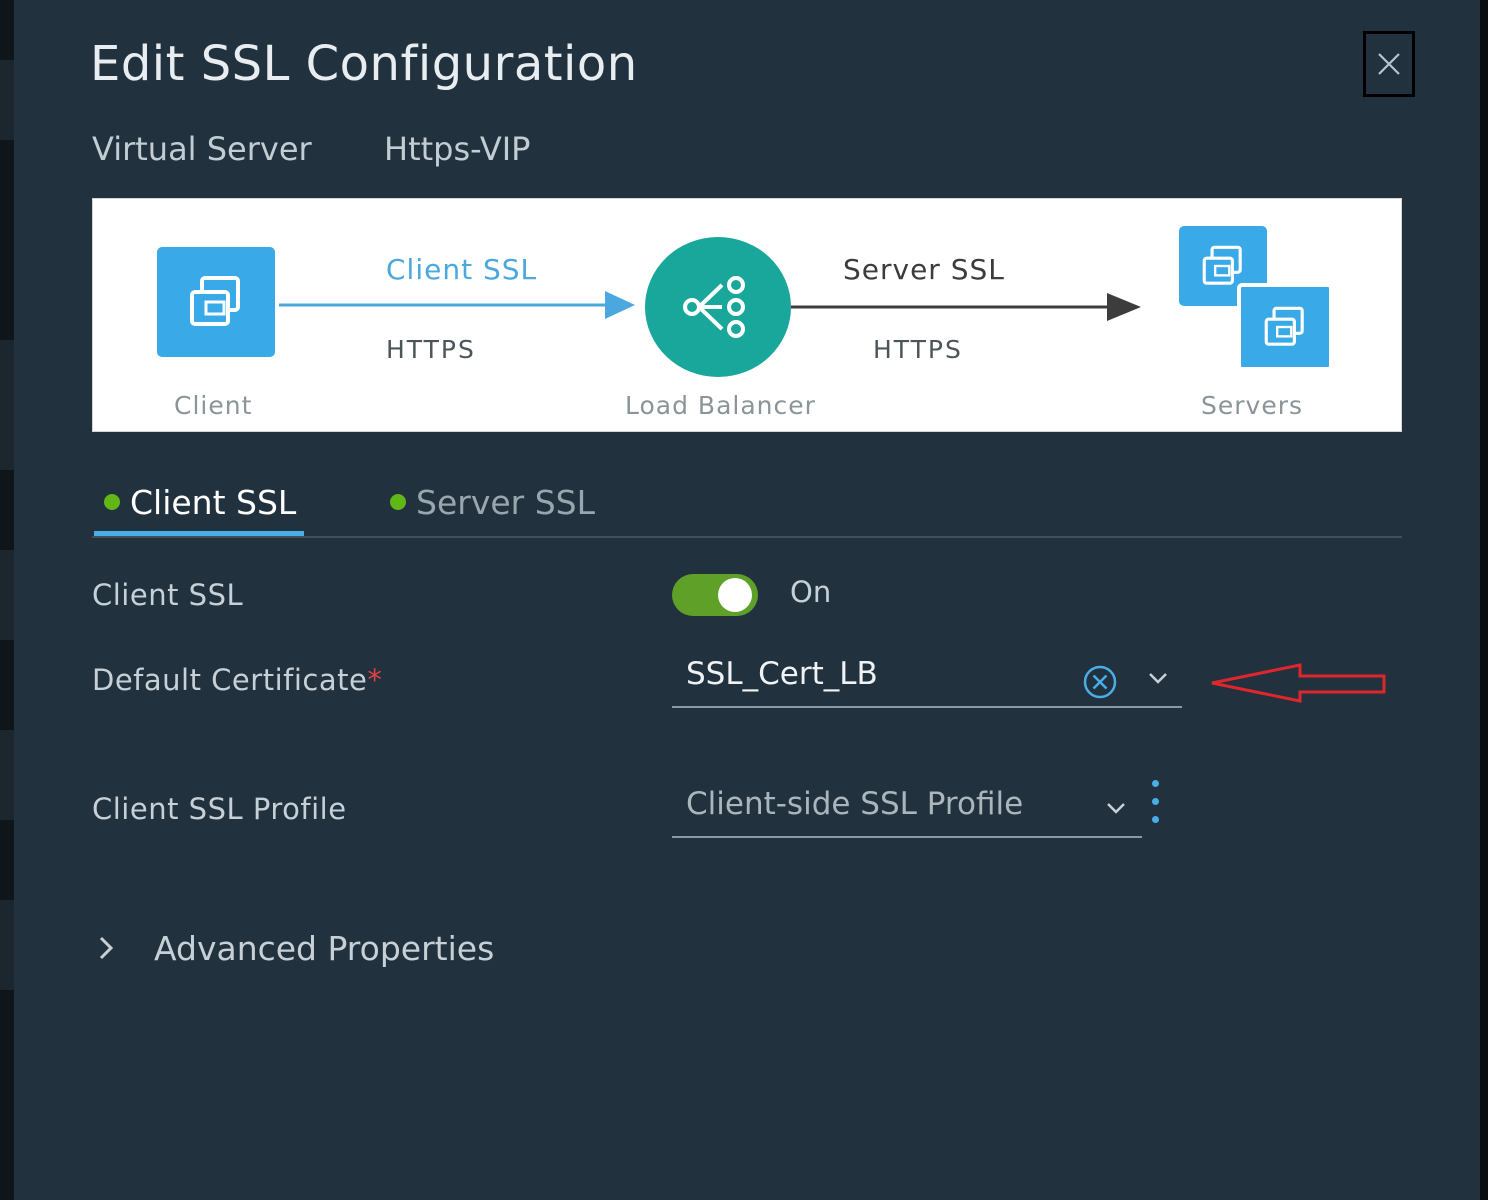  I want to click on default-certificate-value: SSL_Cert_LB, so click(782, 674).